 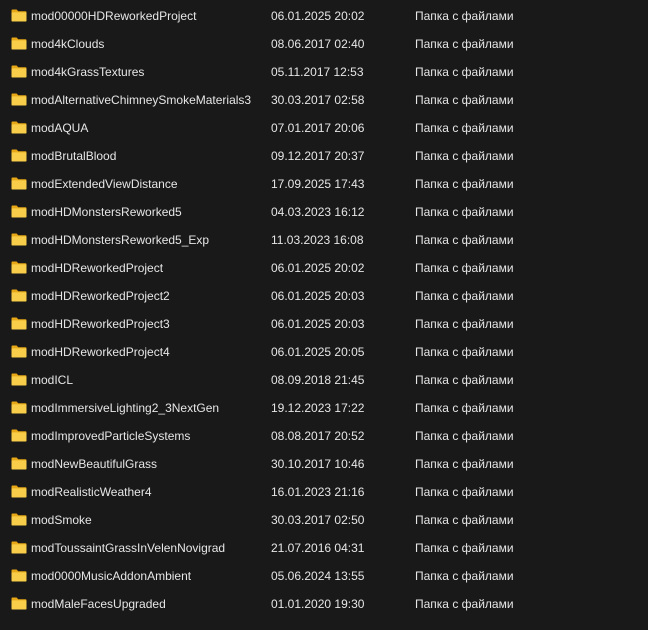 I want to click on file-name: modBrutalBlood, so click(x=74, y=156).